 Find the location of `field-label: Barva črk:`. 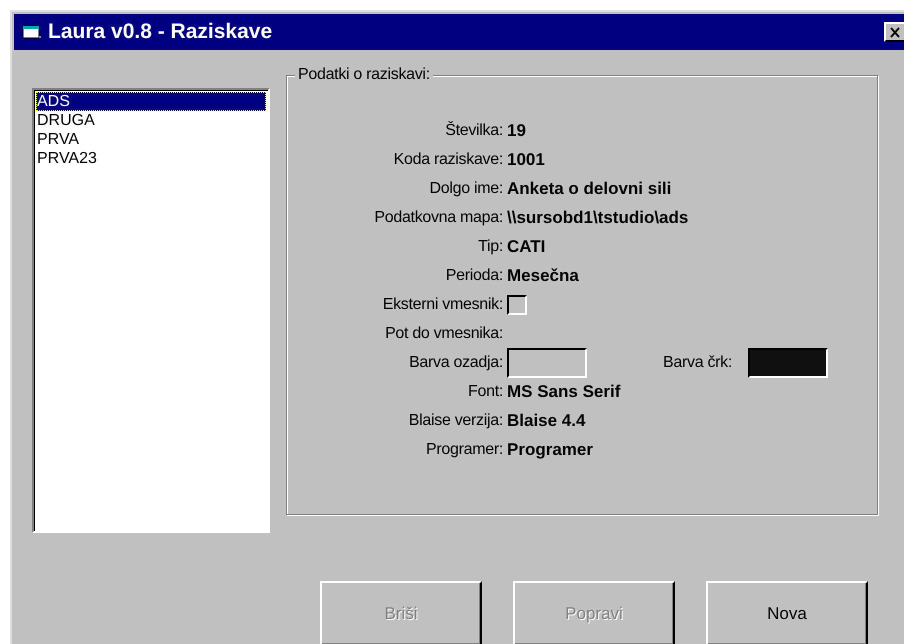

field-label: Barva črk: is located at coordinates (697, 363).